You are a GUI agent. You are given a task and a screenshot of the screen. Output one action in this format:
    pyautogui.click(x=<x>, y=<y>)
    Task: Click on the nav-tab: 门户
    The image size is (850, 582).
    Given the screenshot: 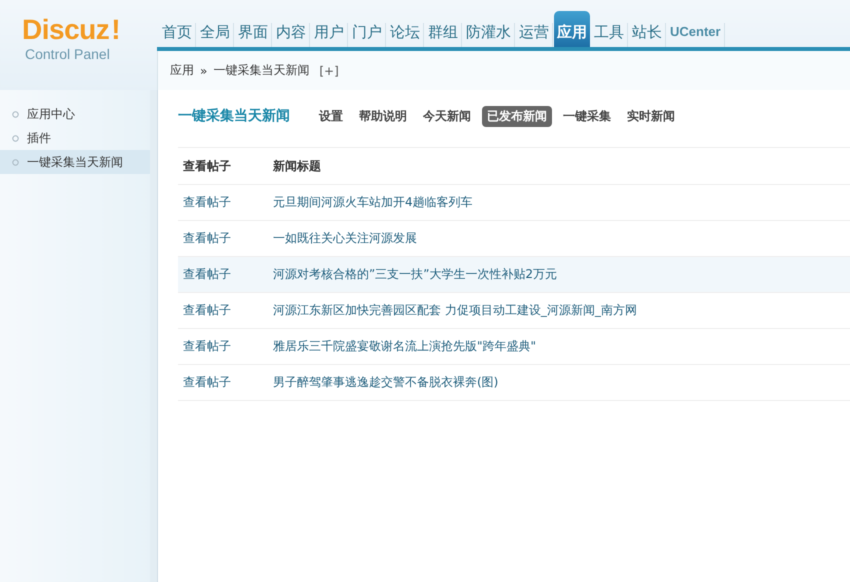 What is the action you would take?
    pyautogui.click(x=367, y=35)
    